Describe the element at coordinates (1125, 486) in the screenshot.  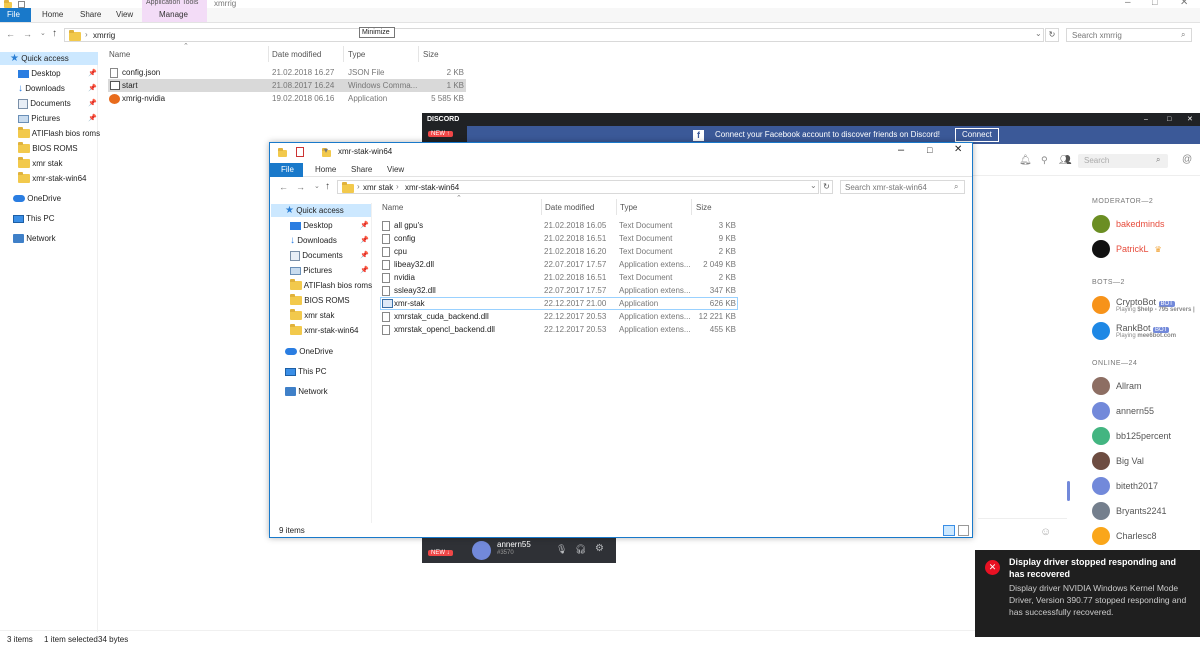
I see `member-item: biteth2017` at that location.